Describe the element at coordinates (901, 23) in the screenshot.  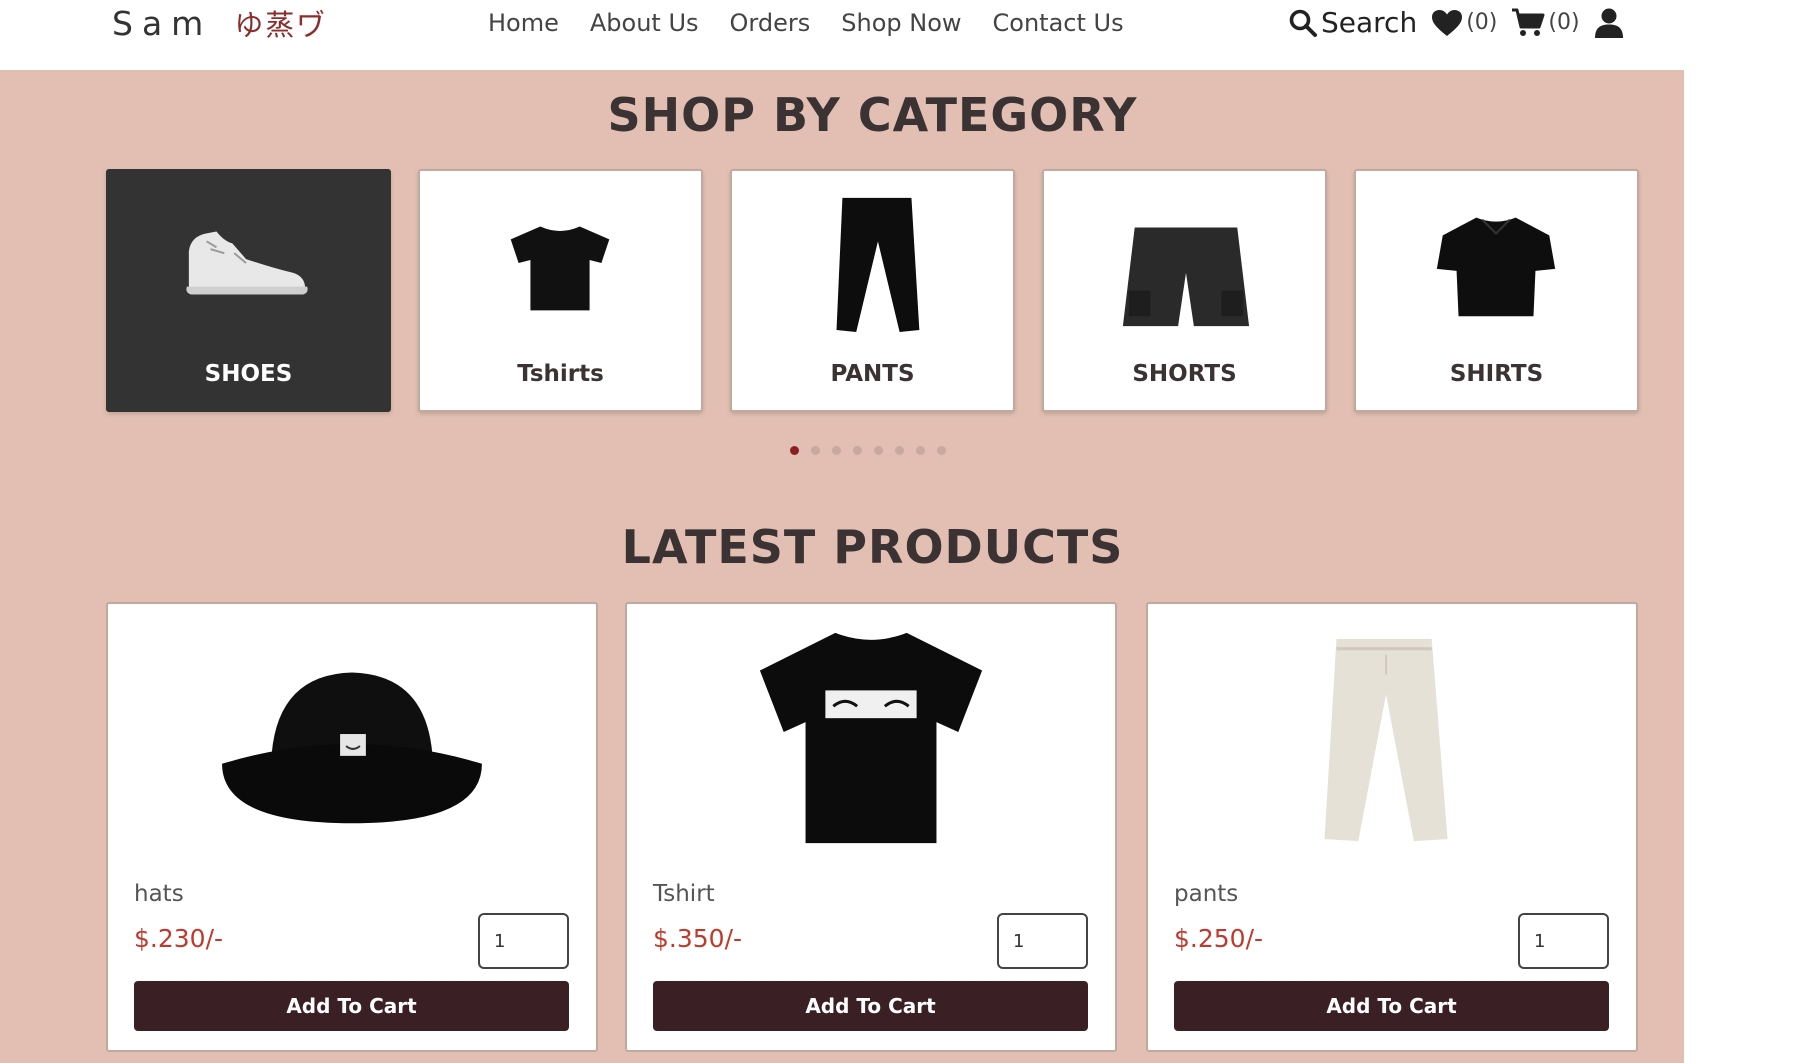
I see `nav-shop-now: Shop Now` at that location.